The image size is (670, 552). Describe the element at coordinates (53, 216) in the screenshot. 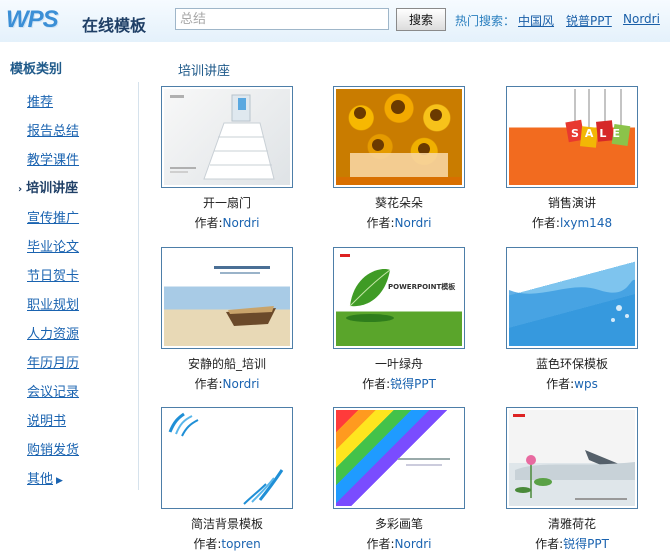

I see `sidebar-item-promotion: 宣传推广` at that location.